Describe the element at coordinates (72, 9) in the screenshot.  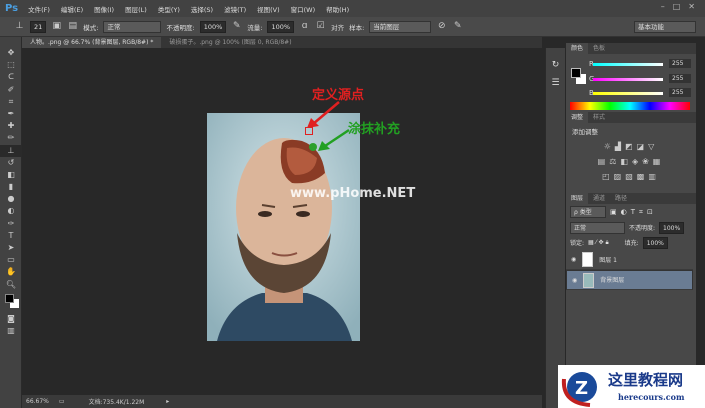
I see `menu-edit: 编辑(E)` at that location.